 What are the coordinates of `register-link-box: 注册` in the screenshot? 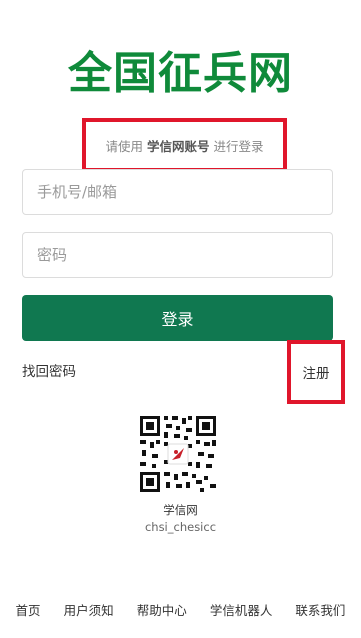 It's located at (316, 372).